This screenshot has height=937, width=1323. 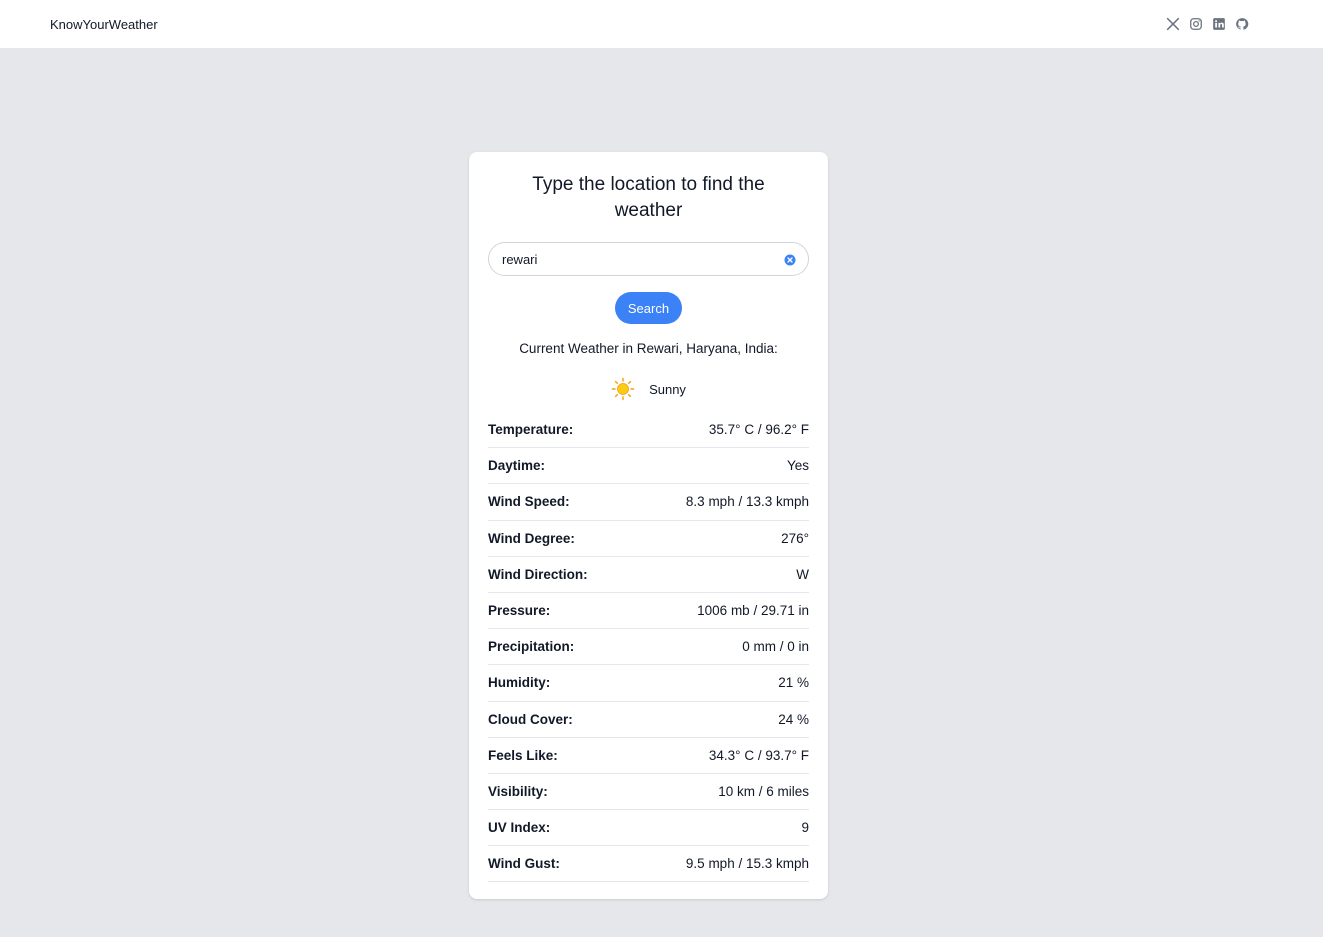 What do you see at coordinates (519, 683) in the screenshot?
I see `detail-label: Humidity:` at bounding box center [519, 683].